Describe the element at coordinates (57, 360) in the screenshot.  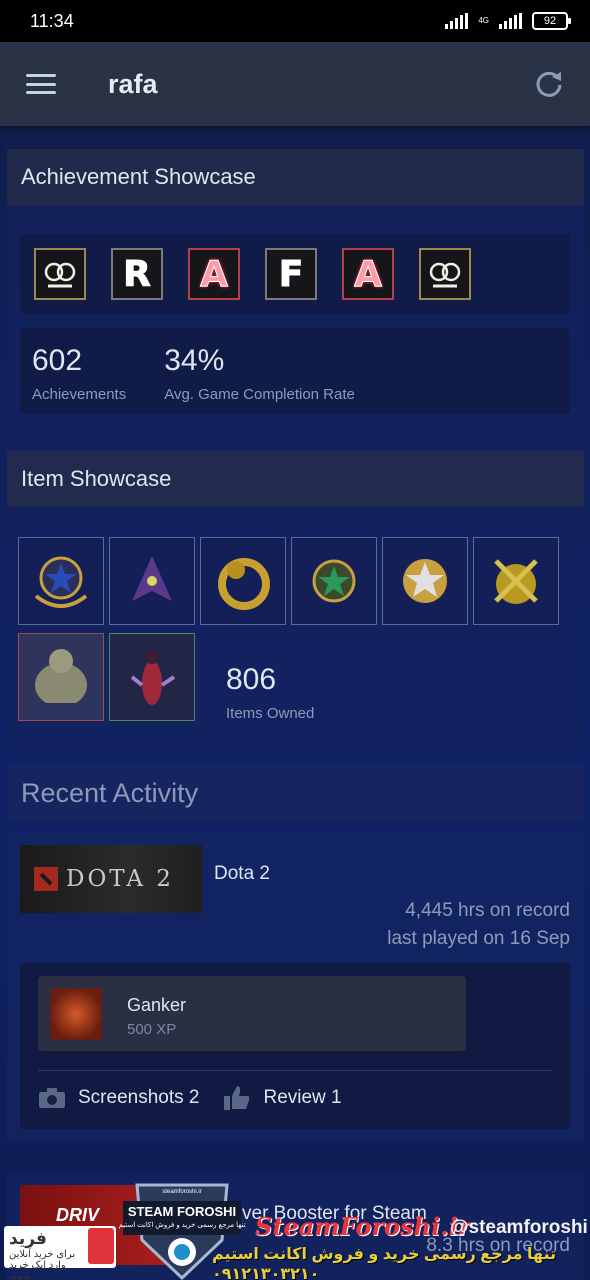
I see `achievements-count: 602` at that location.